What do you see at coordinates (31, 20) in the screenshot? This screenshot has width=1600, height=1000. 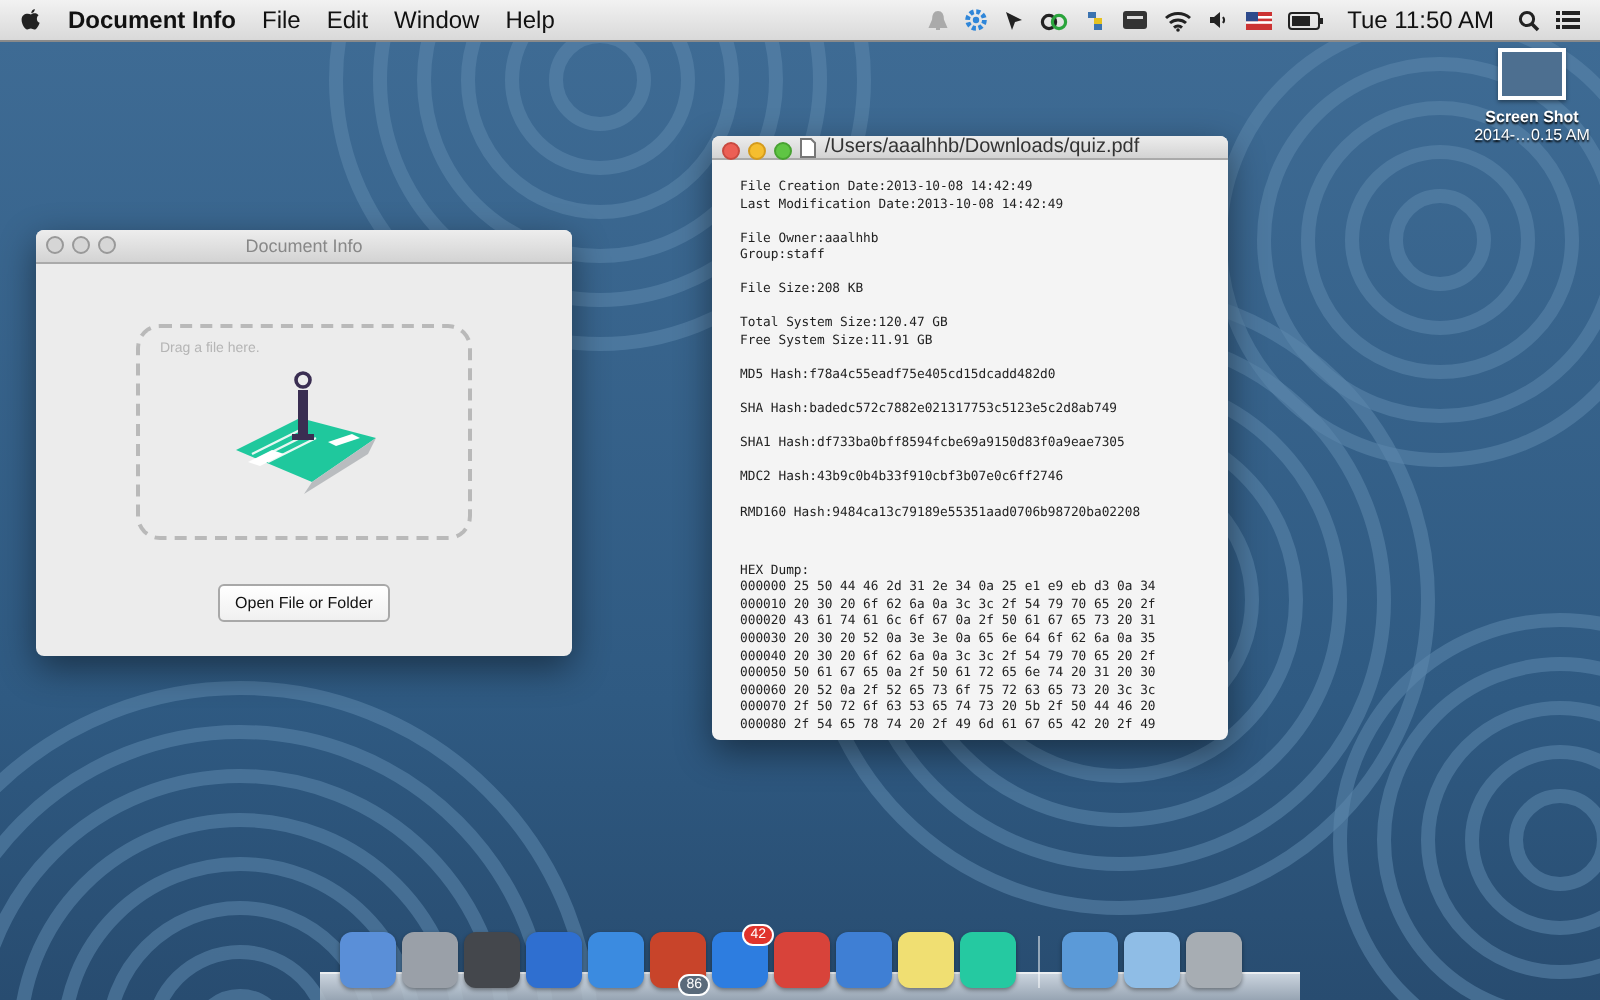 I see `apple-icon` at bounding box center [31, 20].